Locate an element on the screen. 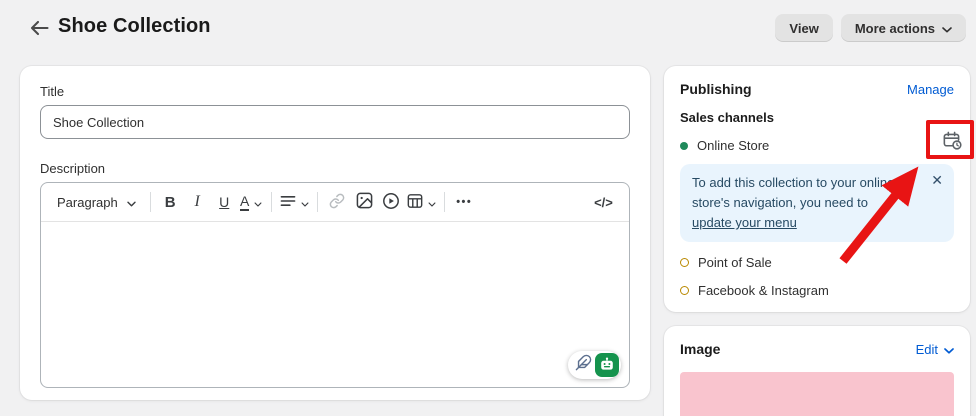 The width and height of the screenshot is (976, 416). title-input is located at coordinates (335, 122).